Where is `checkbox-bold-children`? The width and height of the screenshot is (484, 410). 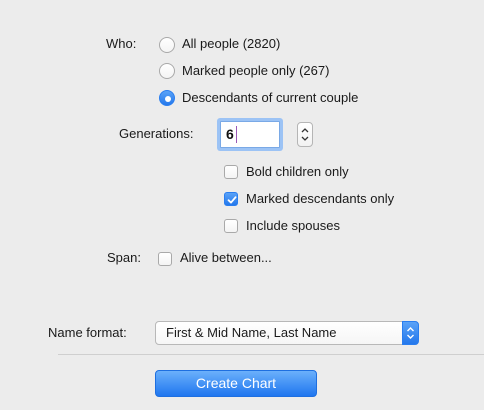
checkbox-bold-children is located at coordinates (231, 172).